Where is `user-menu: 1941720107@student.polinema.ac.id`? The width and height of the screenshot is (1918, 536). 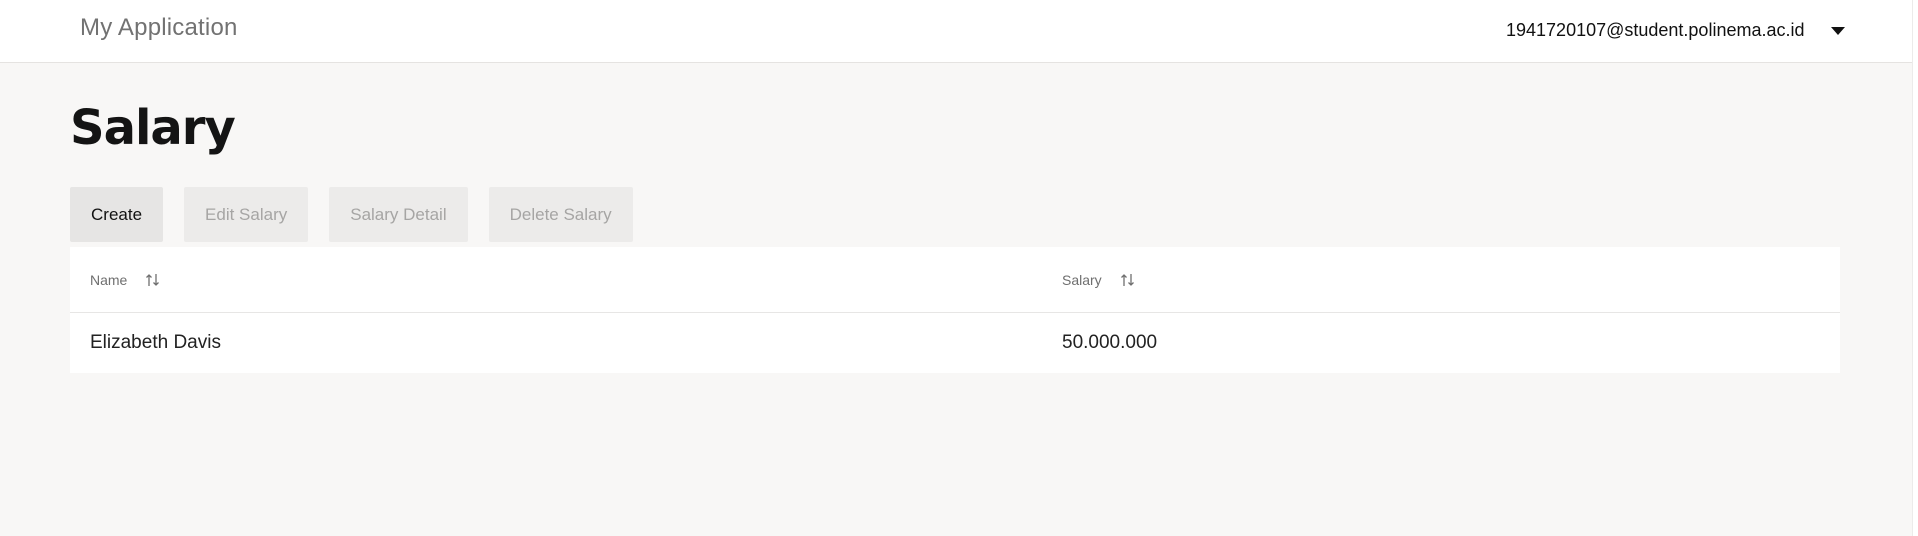
user-menu: 1941720107@student.polinema.ac.id is located at coordinates (1675, 30).